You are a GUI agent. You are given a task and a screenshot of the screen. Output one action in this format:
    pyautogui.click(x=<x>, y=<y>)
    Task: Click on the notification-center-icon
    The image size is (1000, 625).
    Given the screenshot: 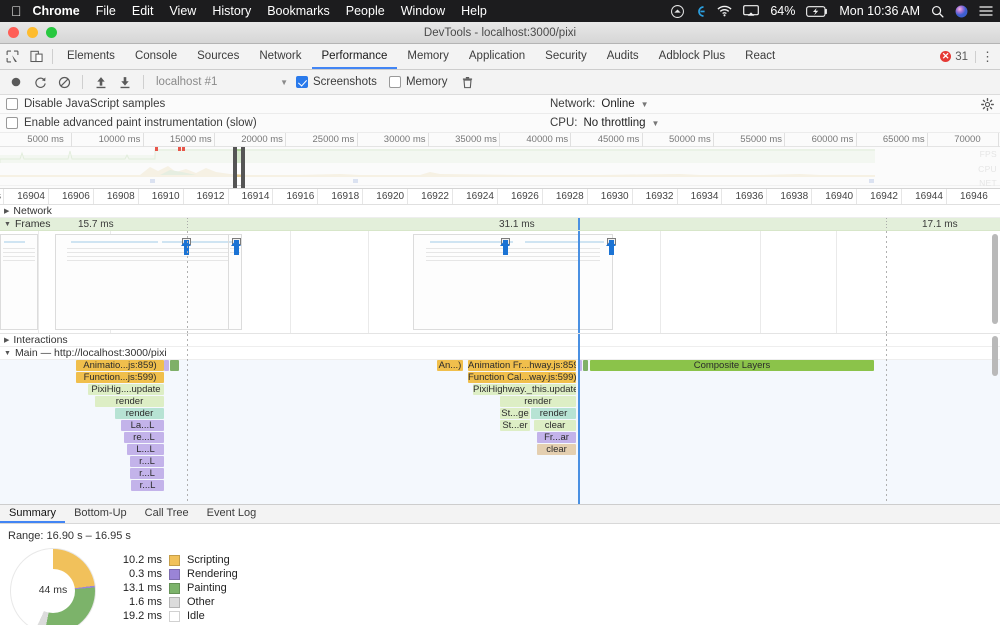 What is the action you would take?
    pyautogui.click(x=986, y=11)
    